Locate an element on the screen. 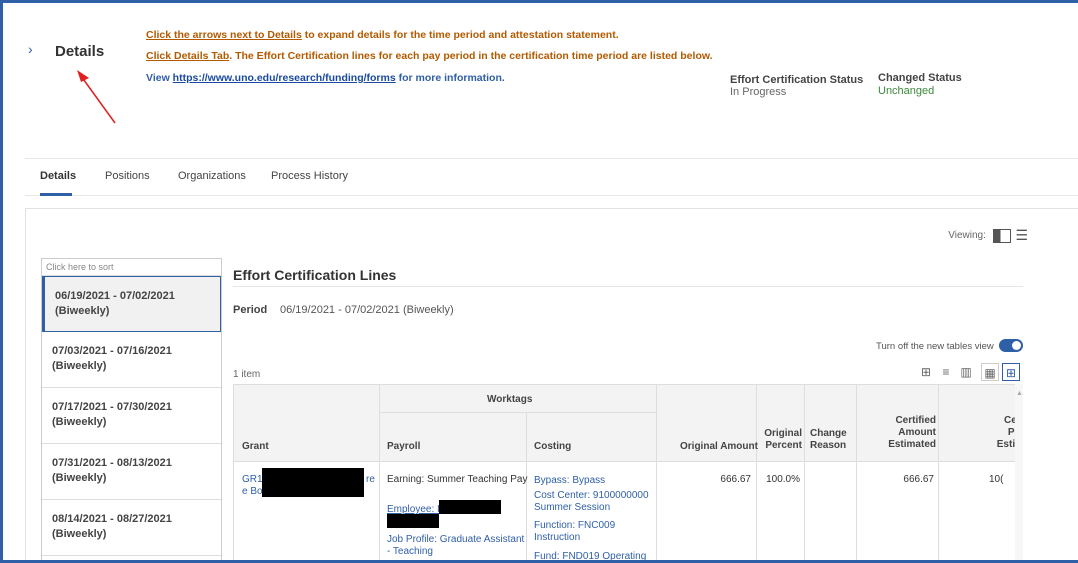 The image size is (1078, 563). expand-chevron-icon: › is located at coordinates (30, 49).